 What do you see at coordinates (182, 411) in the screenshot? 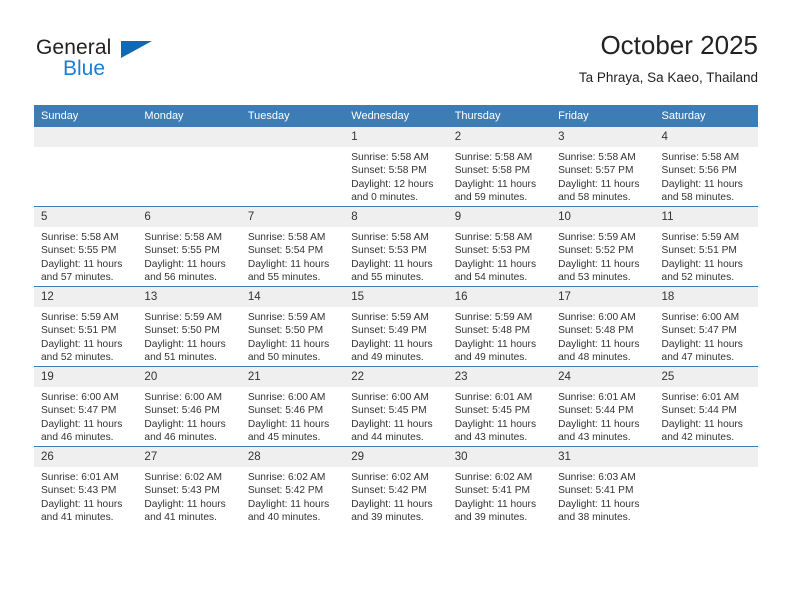
I see `sunset-text: Sunset: 5:46 PM` at bounding box center [182, 411].